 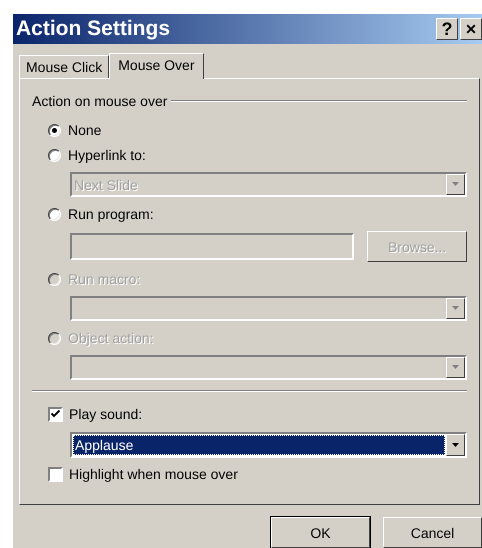 I want to click on dropdown-arrow-button, so click(x=455, y=445).